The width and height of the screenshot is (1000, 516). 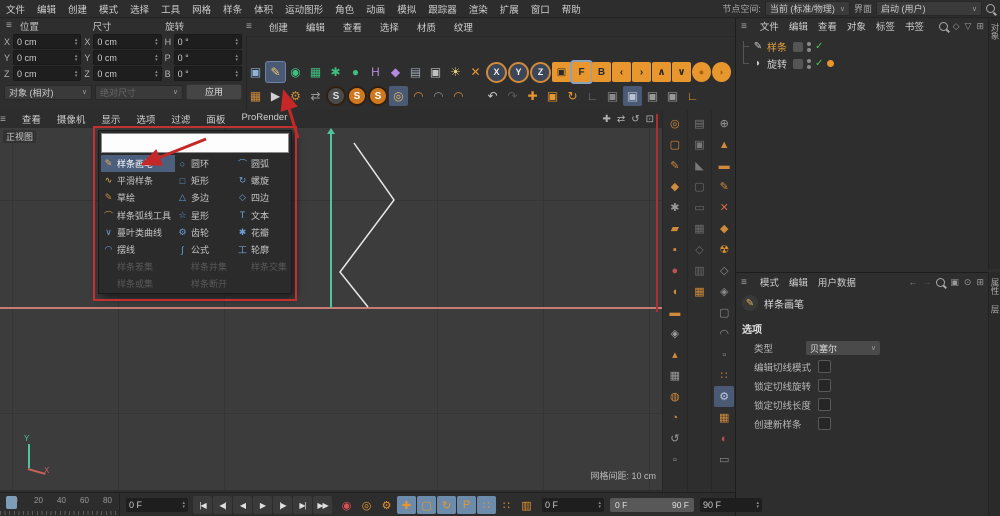 What do you see at coordinates (127, 41) in the screenshot?
I see `size-input: 0 cm ▴ ▾` at bounding box center [127, 41].